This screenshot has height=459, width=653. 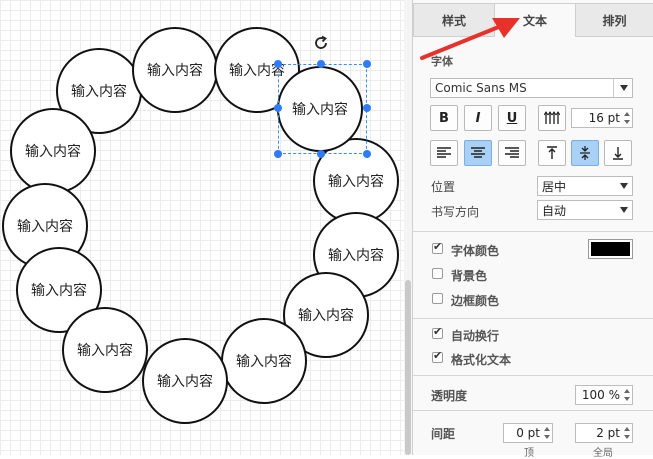 What do you see at coordinates (321, 64) in the screenshot?
I see `resize-handle-n` at bounding box center [321, 64].